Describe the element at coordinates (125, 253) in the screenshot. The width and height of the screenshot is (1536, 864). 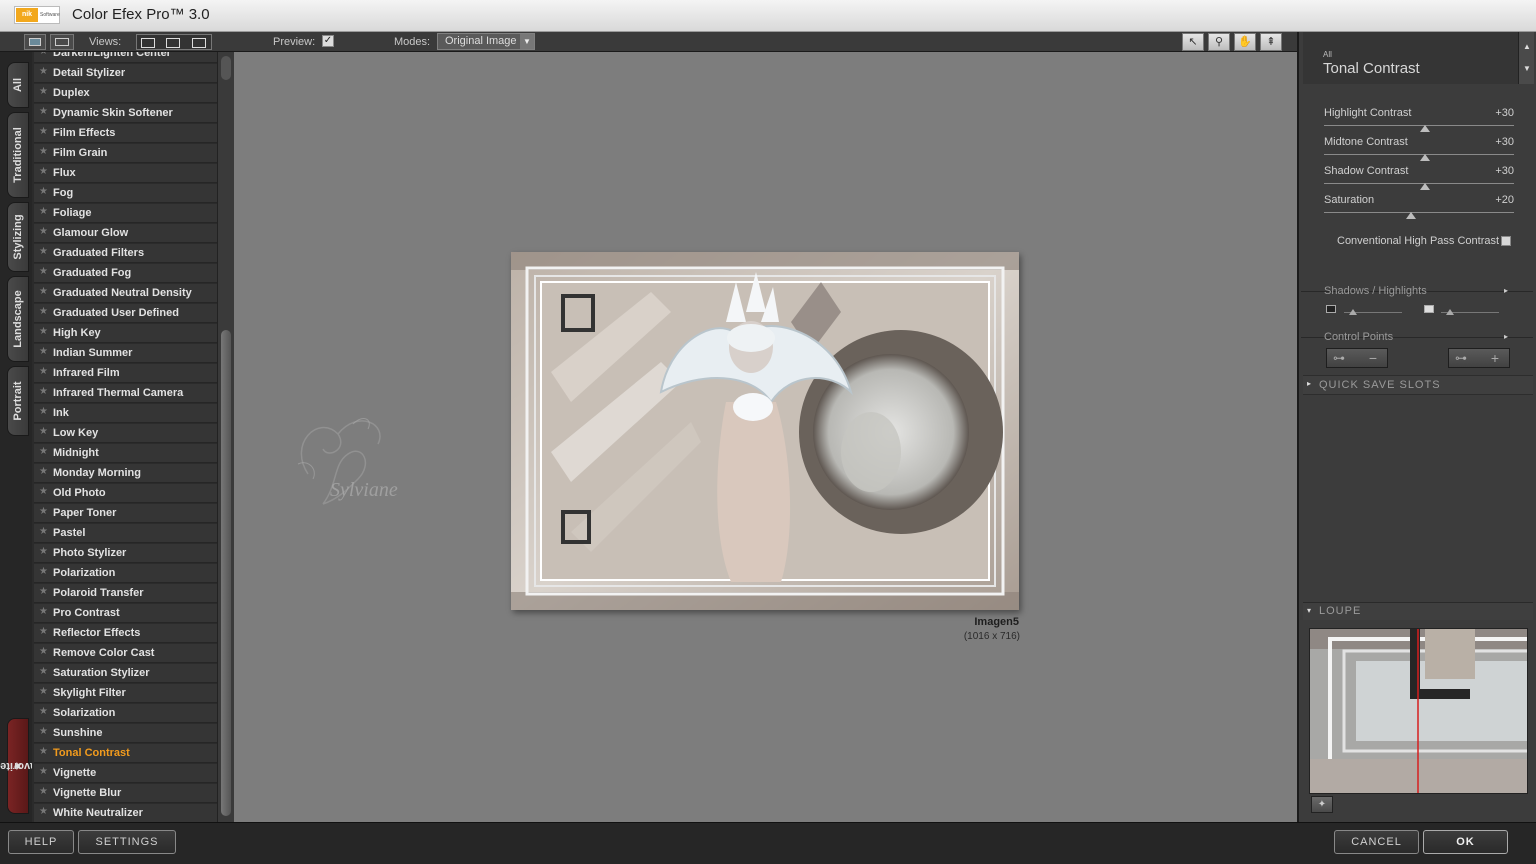
I see `filter-item: ★ Graduated Filters` at that location.